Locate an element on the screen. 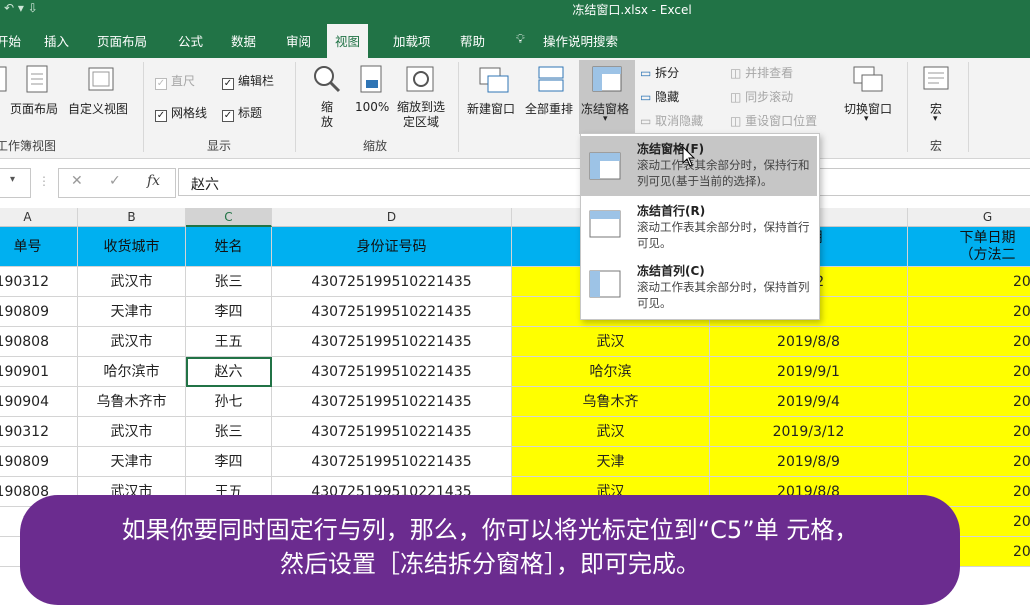 This screenshot has width=1030, height=605. new-window-button: 新建窗口 is located at coordinates (491, 108).